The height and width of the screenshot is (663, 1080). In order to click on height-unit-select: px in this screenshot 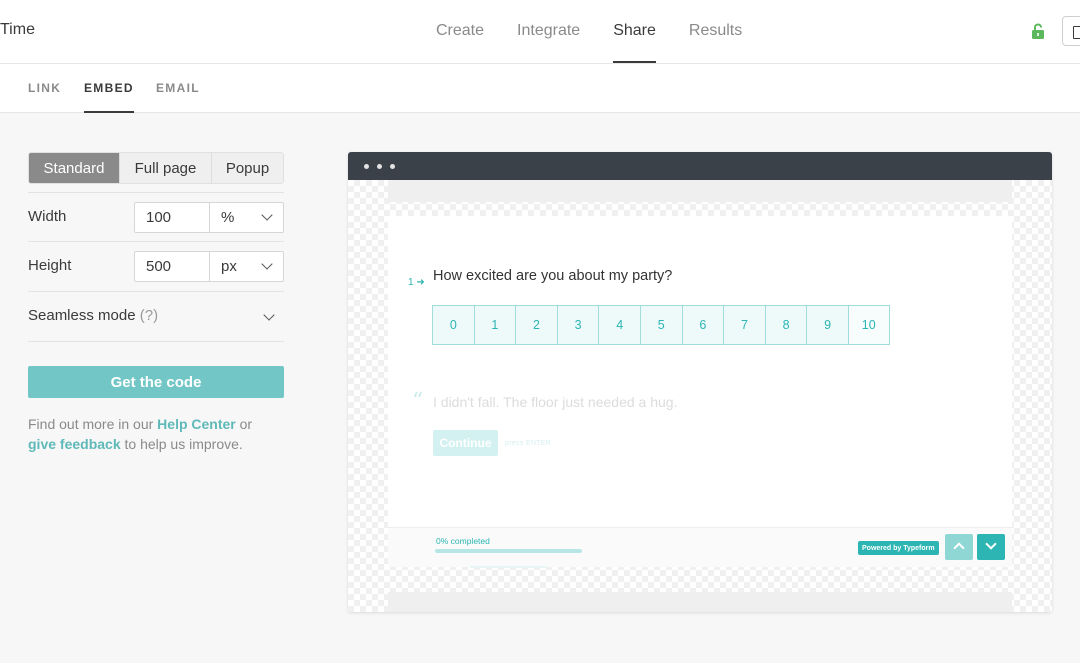, I will do `click(247, 266)`.